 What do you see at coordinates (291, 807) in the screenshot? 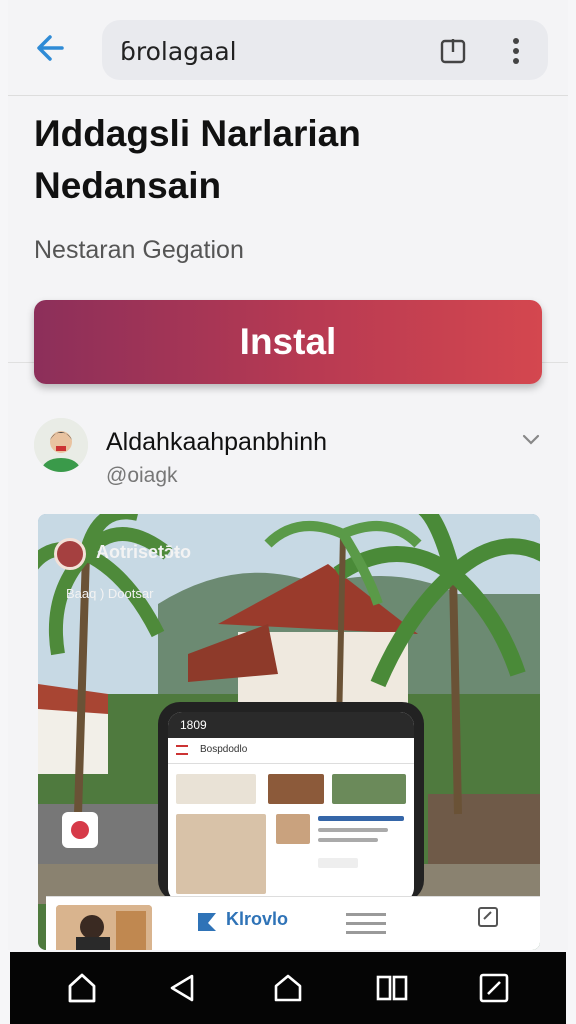
I see `phone-screen: 1809 Bospdodlo` at bounding box center [291, 807].